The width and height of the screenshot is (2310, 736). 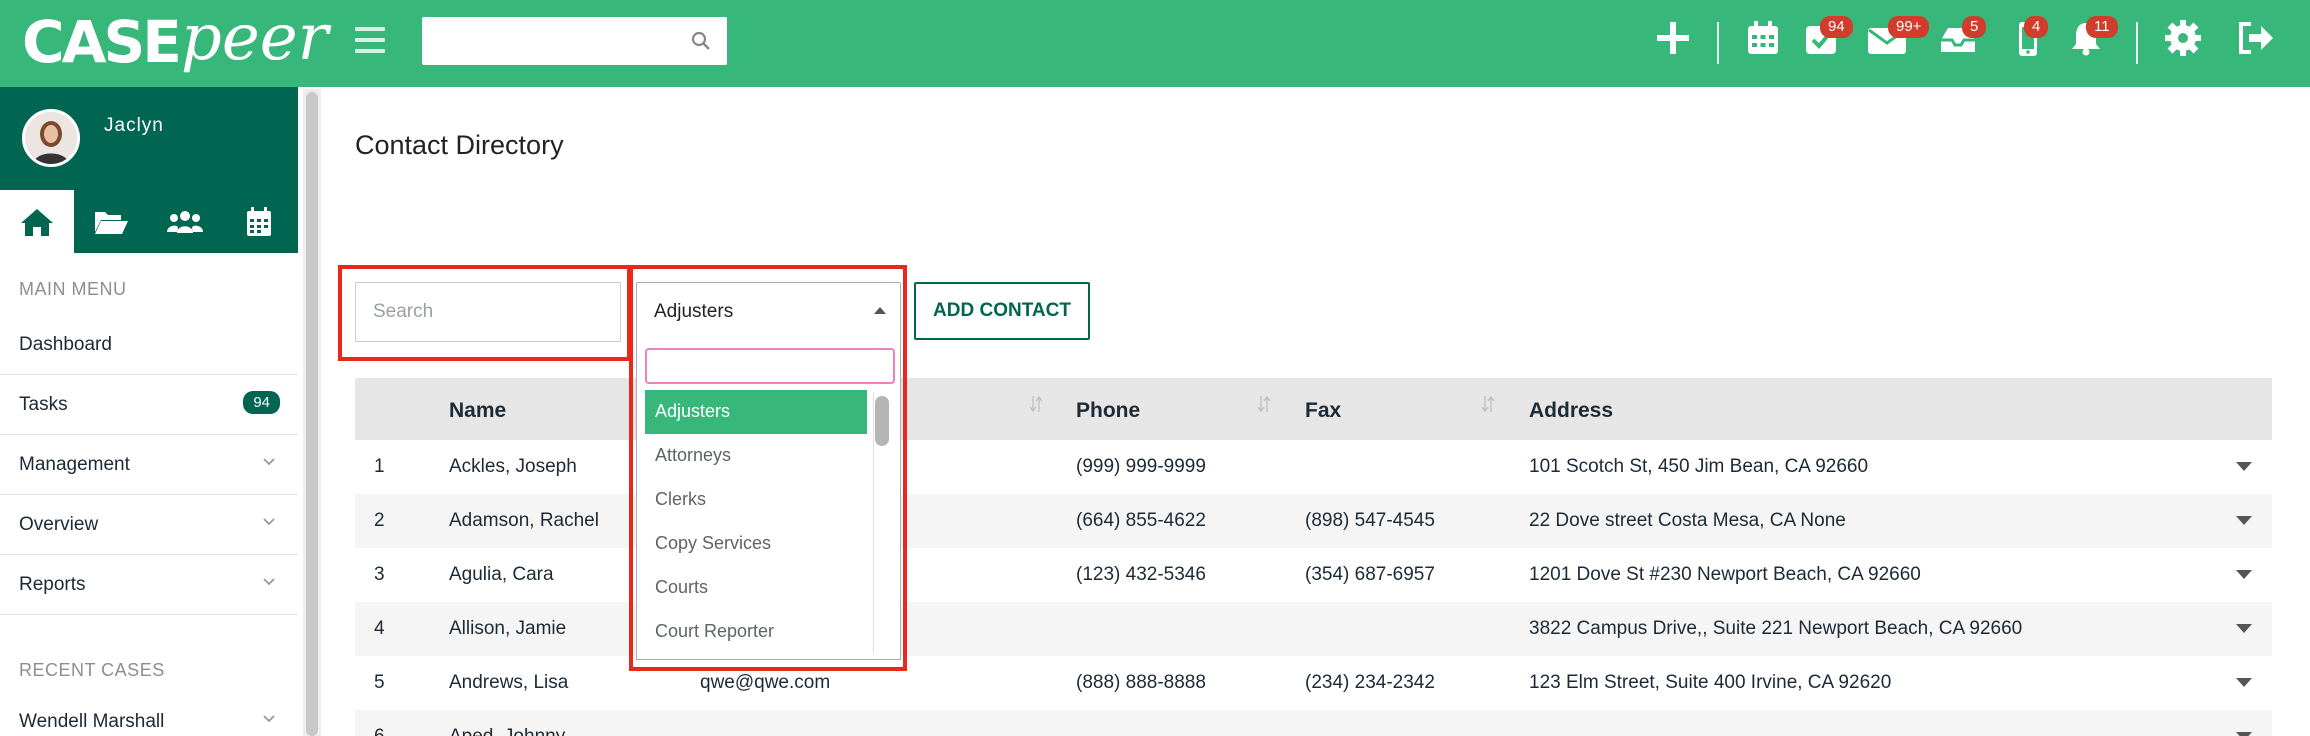 What do you see at coordinates (1155, 43) in the screenshot?
I see `top-navbar: CASE peer 94 99+ 5 4 11` at bounding box center [1155, 43].